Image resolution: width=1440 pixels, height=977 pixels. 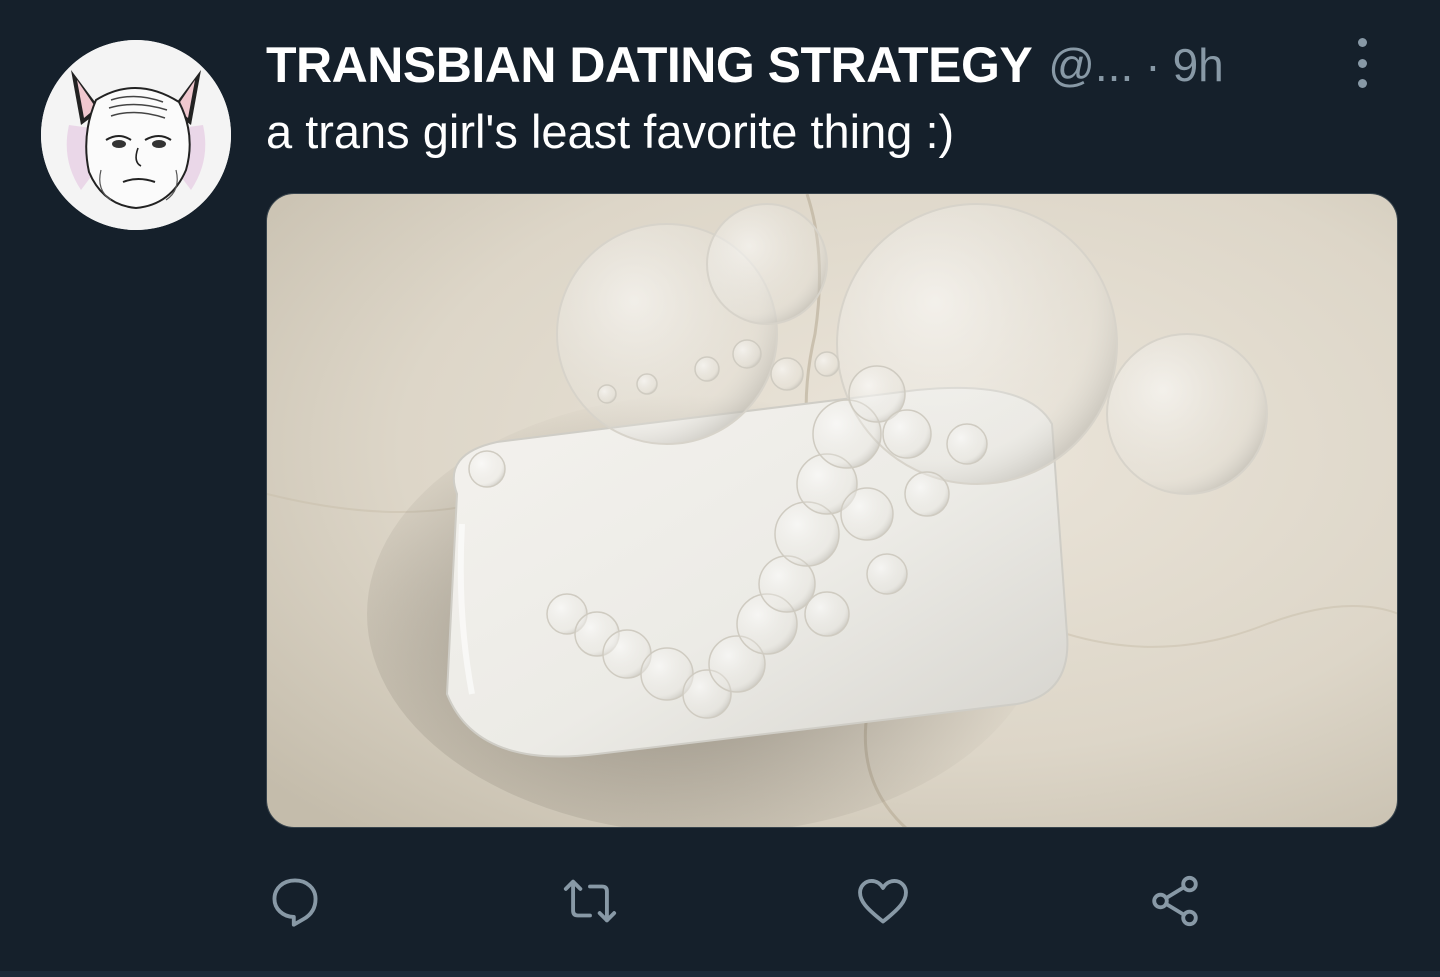 What do you see at coordinates (610, 131) in the screenshot?
I see `tweet-text: a trans girl's least favorite thing :)` at bounding box center [610, 131].